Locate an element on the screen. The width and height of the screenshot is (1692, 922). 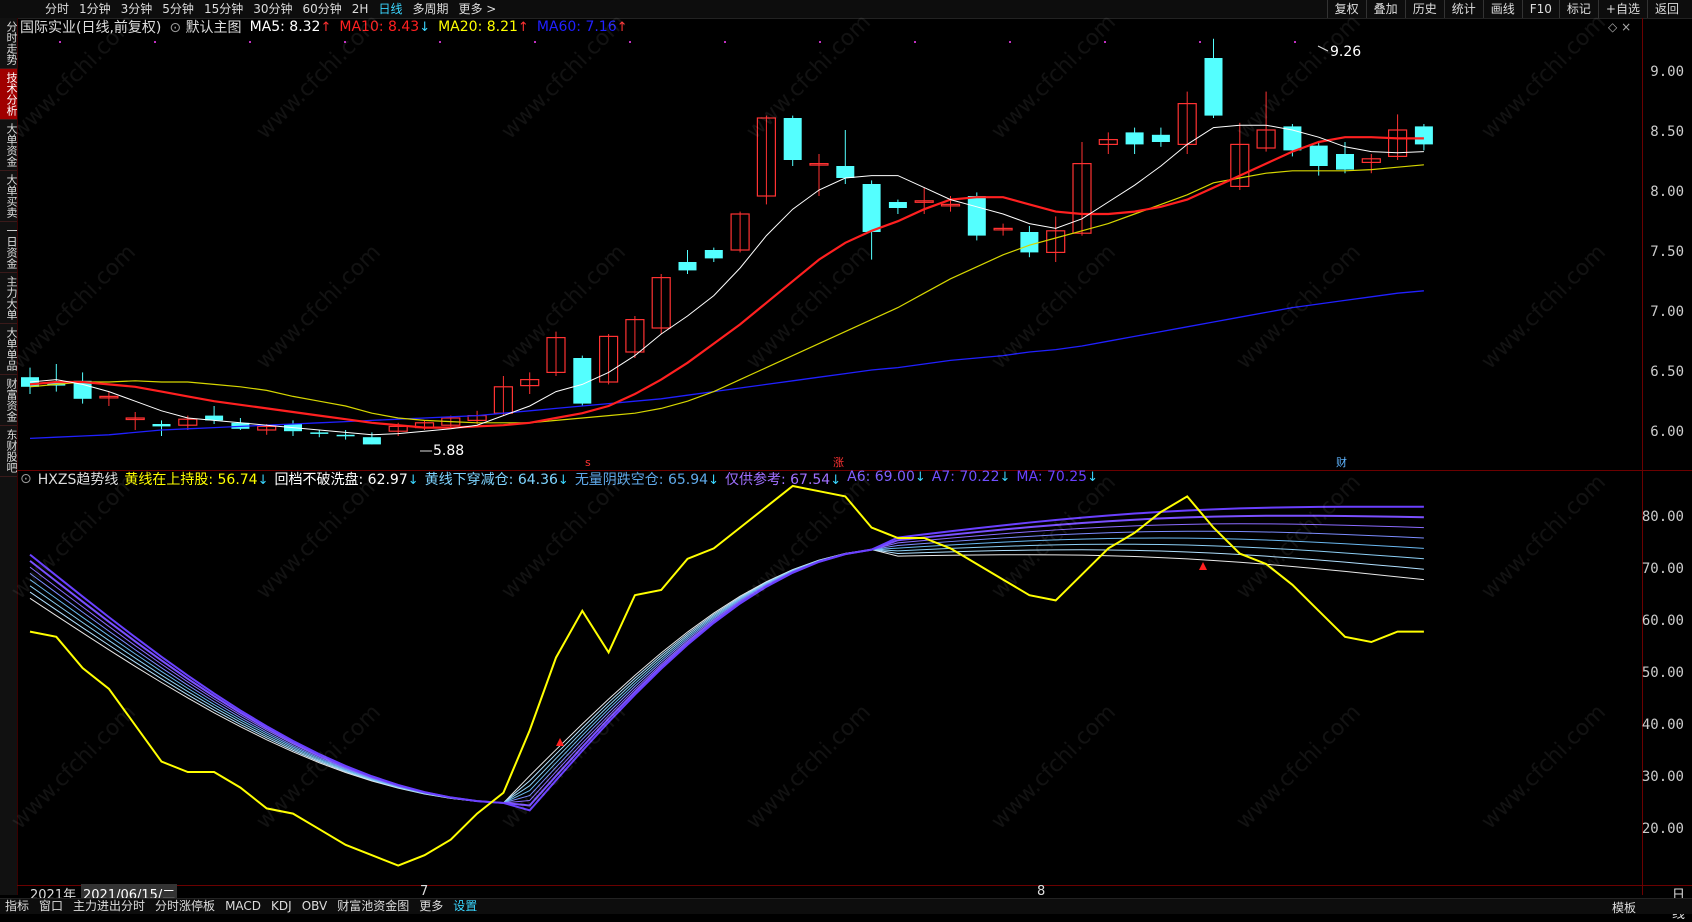
price-axis: 9.00 8.50 8.00 7.50 7.00 6.50 6.00 is located at coordinates (1667, 235).